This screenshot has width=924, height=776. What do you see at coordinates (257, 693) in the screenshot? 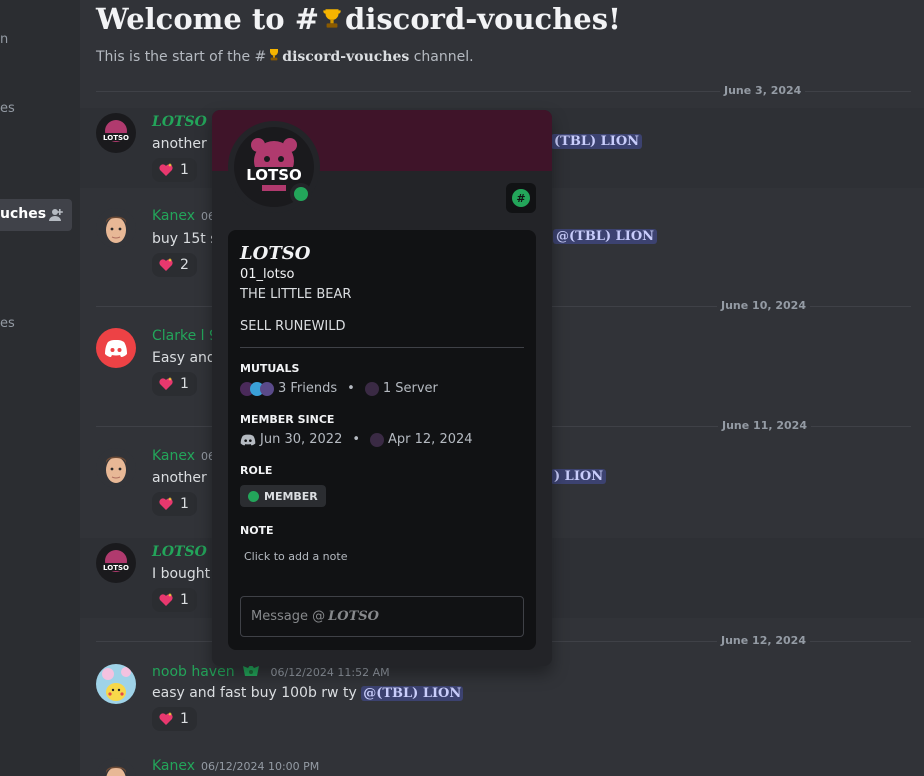
I see `message-text-body: easy and fast buy 100b rw ty` at bounding box center [257, 693].